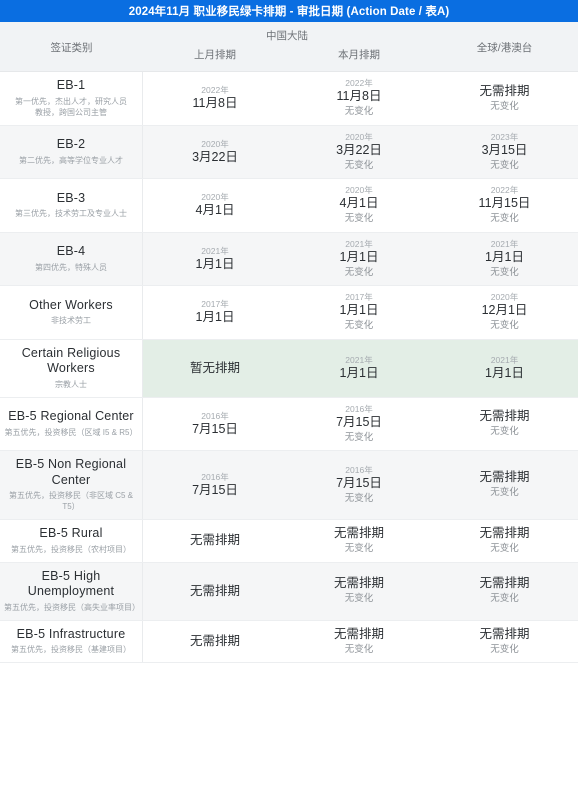 The image size is (578, 792). Describe the element at coordinates (70, 501) in the screenshot. I see `visa-category-description: 第五优先，投资移民（非区域 C5 & T5）` at that location.